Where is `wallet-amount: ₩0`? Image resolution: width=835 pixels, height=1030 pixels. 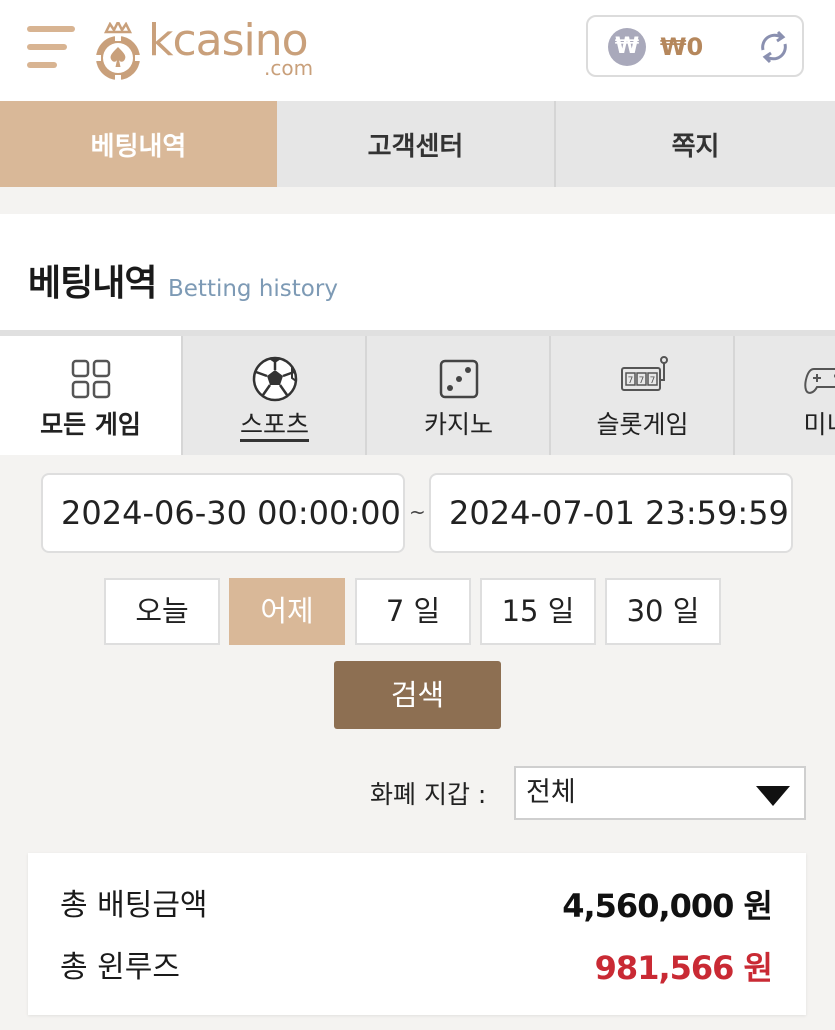 wallet-amount: ₩0 is located at coordinates (682, 47).